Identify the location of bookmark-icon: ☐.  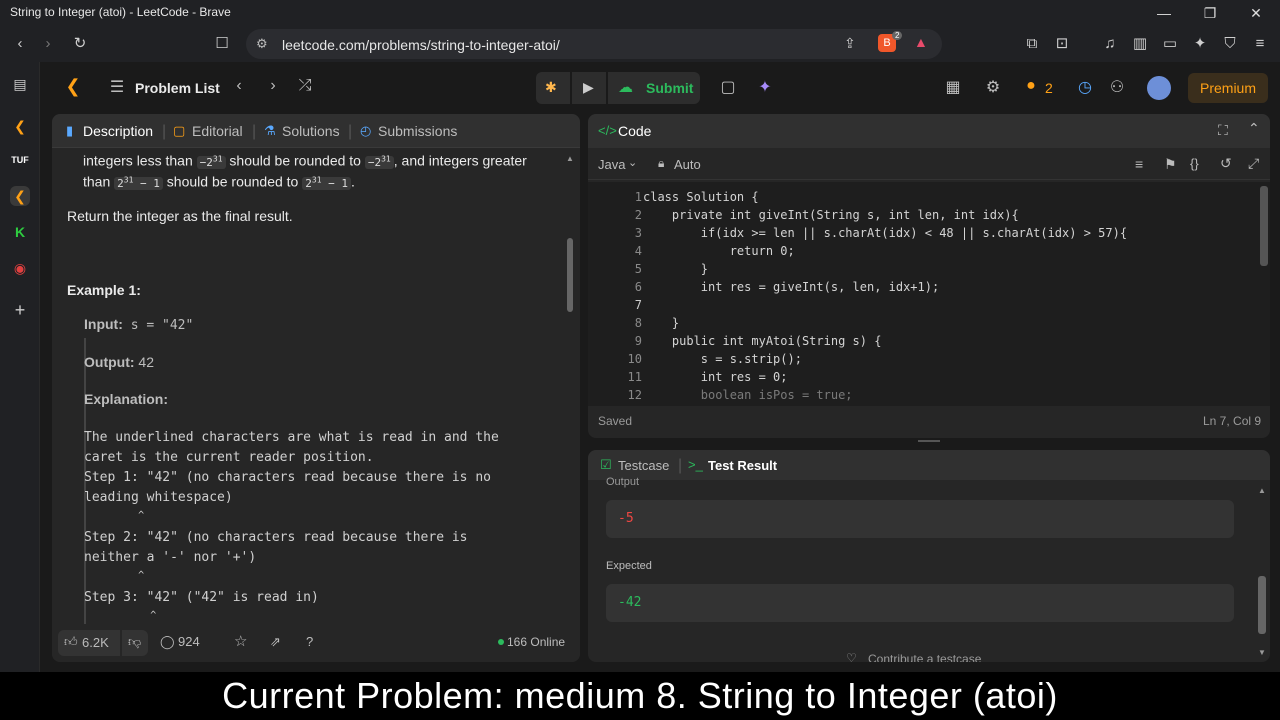
(222, 44).